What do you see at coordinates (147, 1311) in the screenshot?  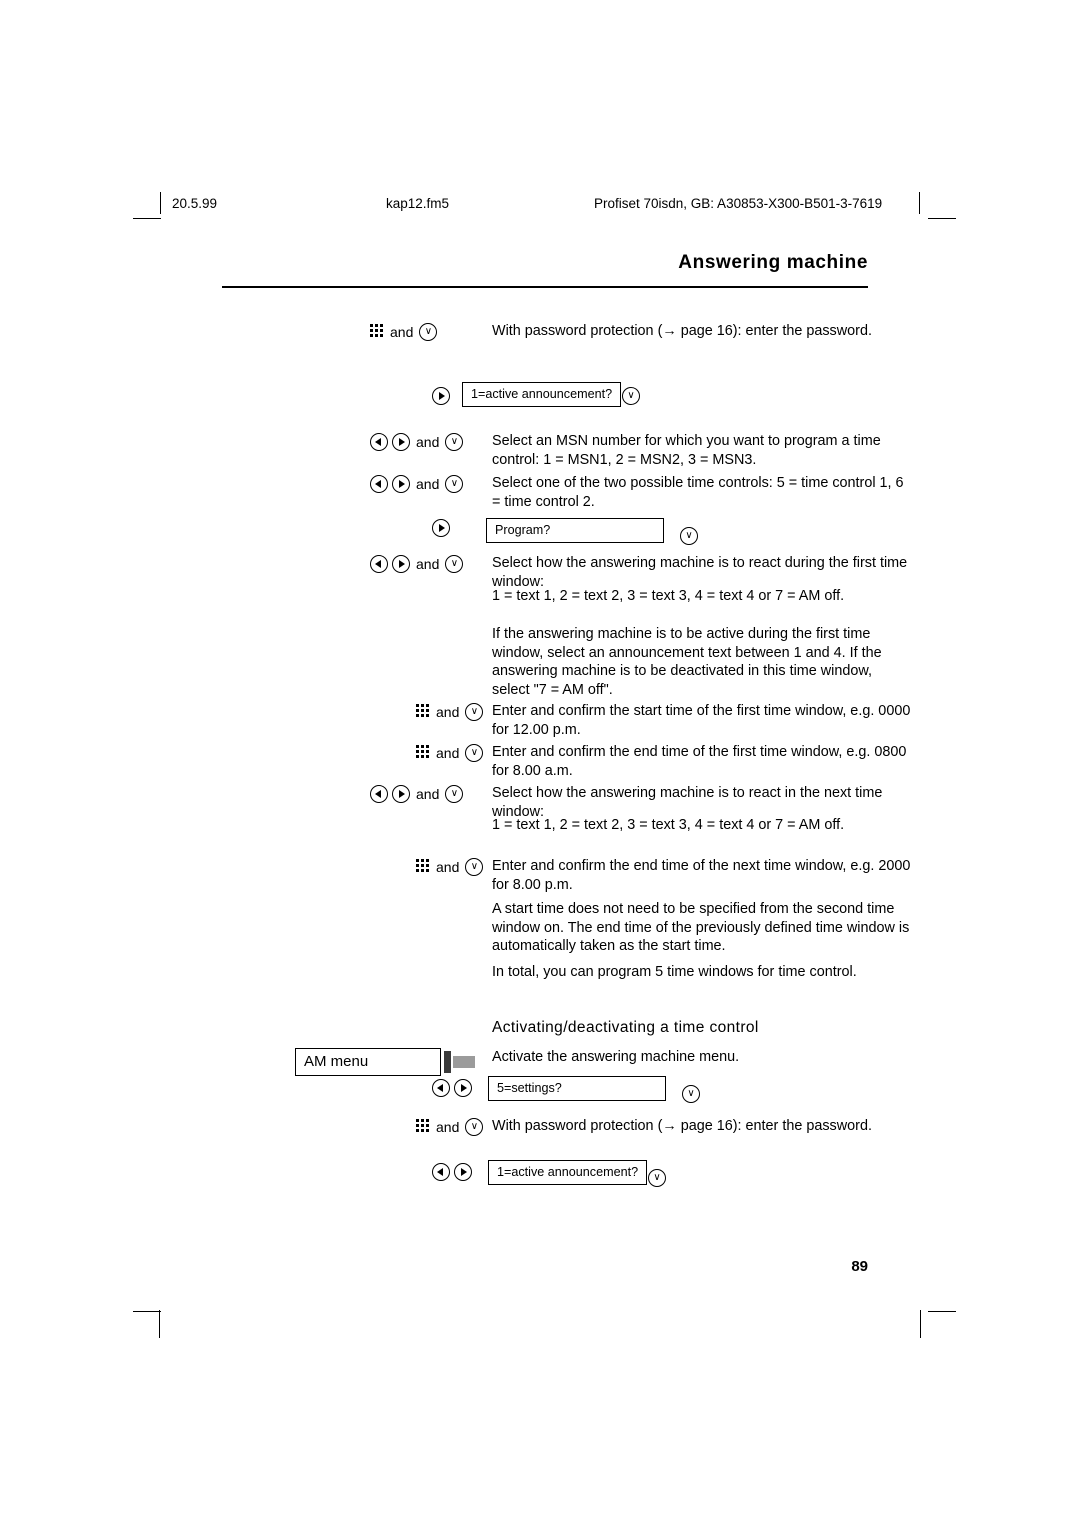 I see `crop-mark-bottom-left-h` at bounding box center [147, 1311].